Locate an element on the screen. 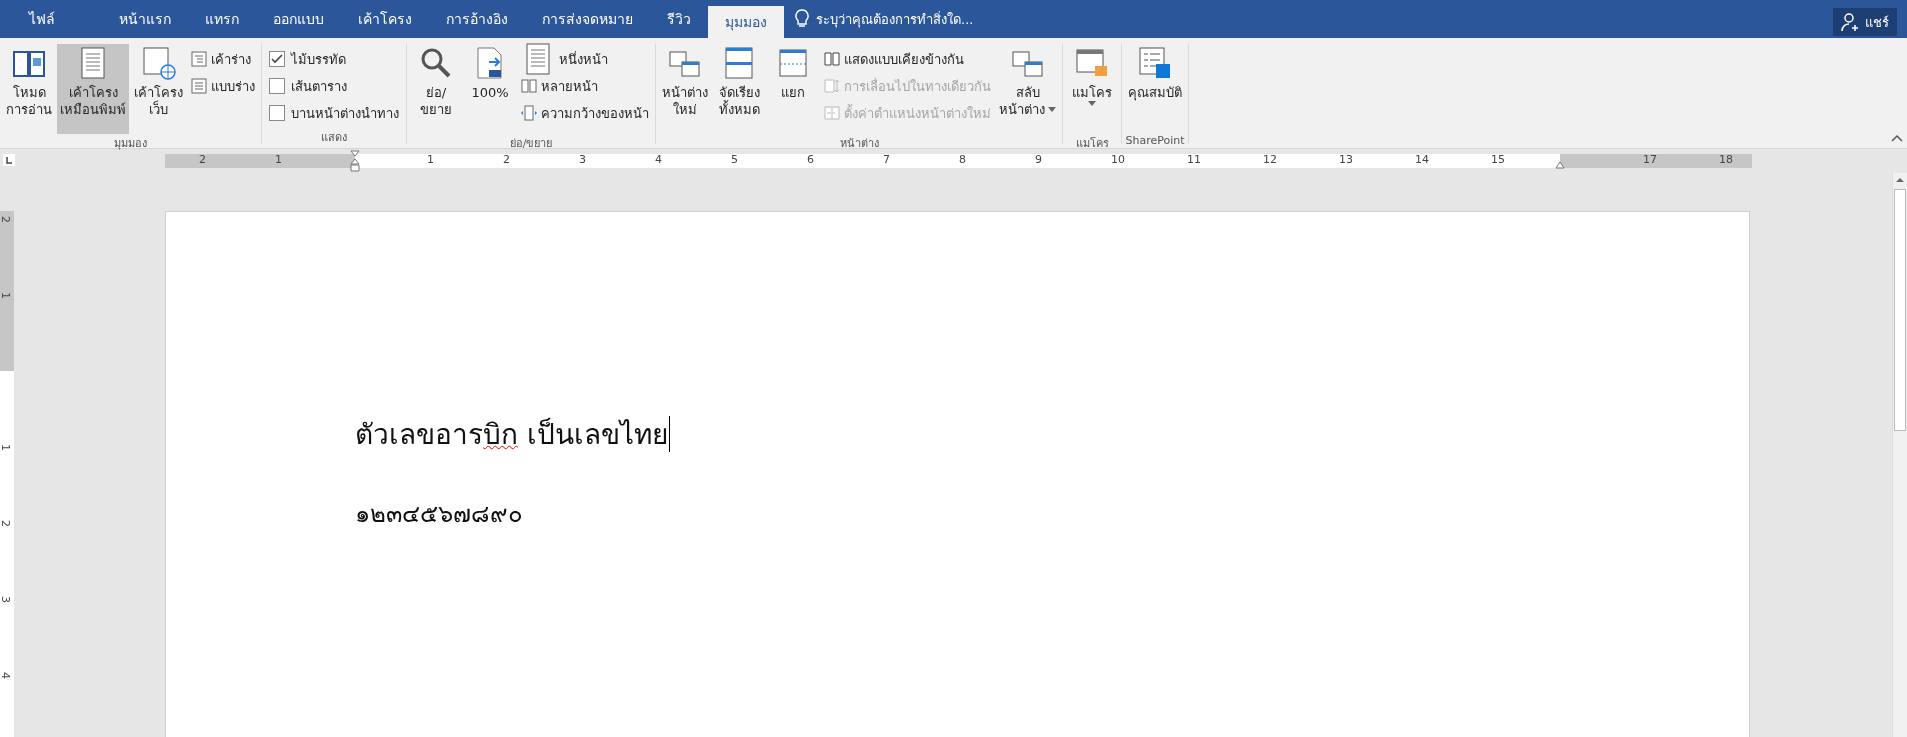 The width and height of the screenshot is (1907, 737). checkbox: ไม้บรรทัด is located at coordinates (334, 59).